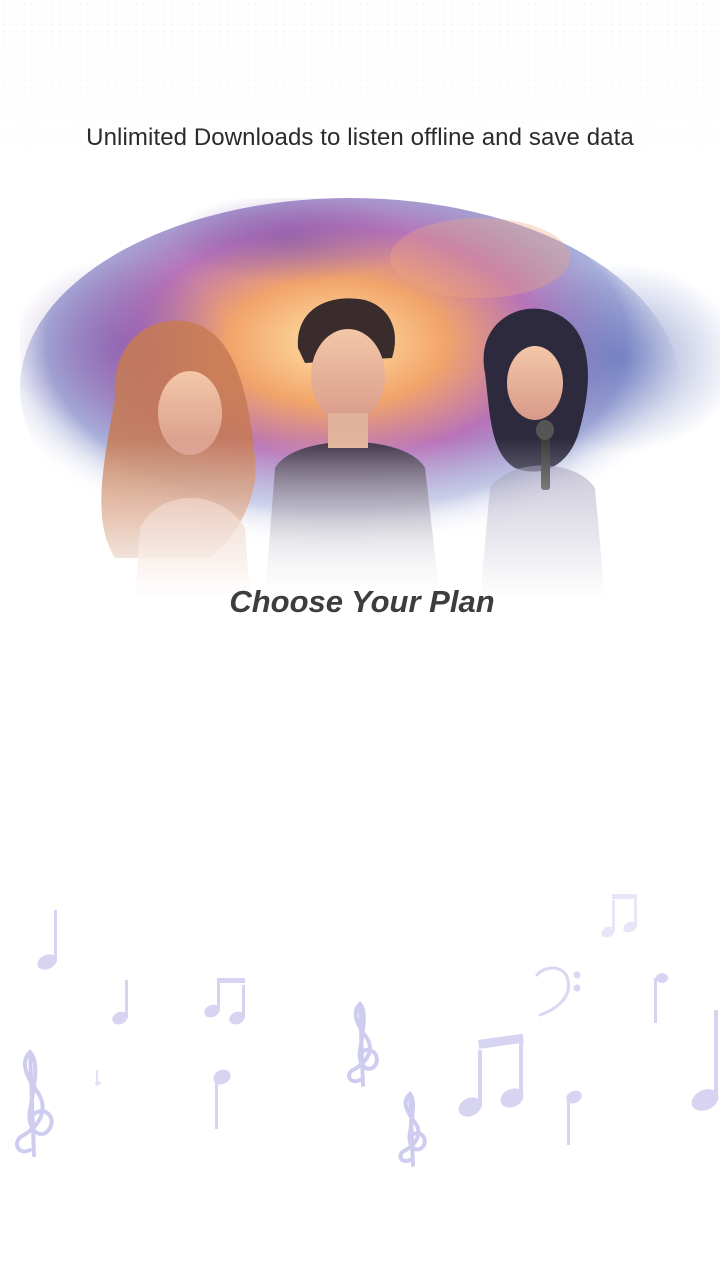  I want to click on bass-clef-icon, so click(558, 991).